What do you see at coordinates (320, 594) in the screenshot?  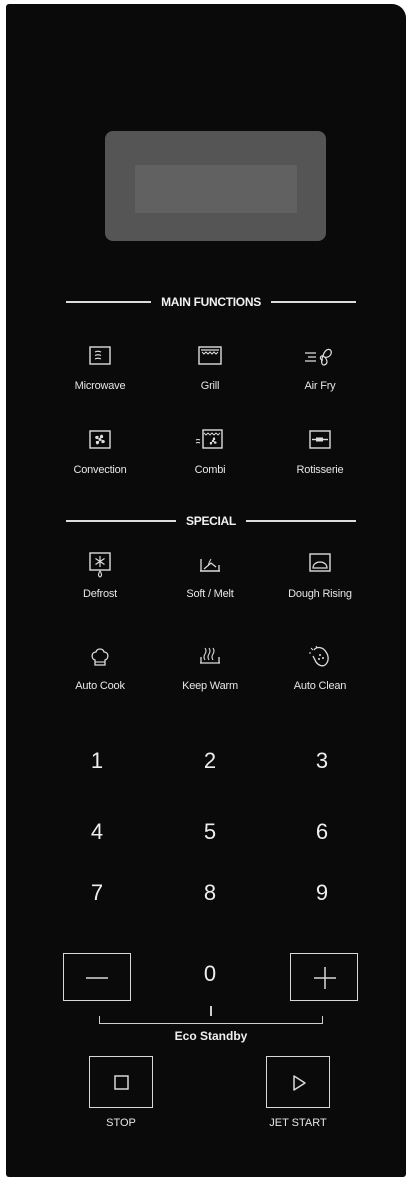 I see `dough-rising-label: Dough Rising` at bounding box center [320, 594].